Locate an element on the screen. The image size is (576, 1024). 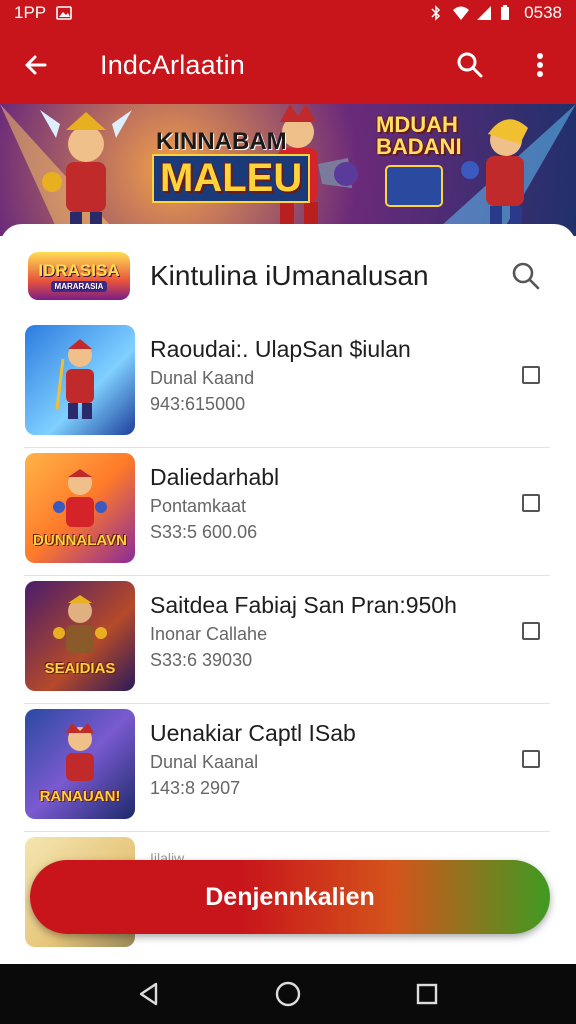
thumb-label: DUNNALAVN is located at coordinates (80, 540).